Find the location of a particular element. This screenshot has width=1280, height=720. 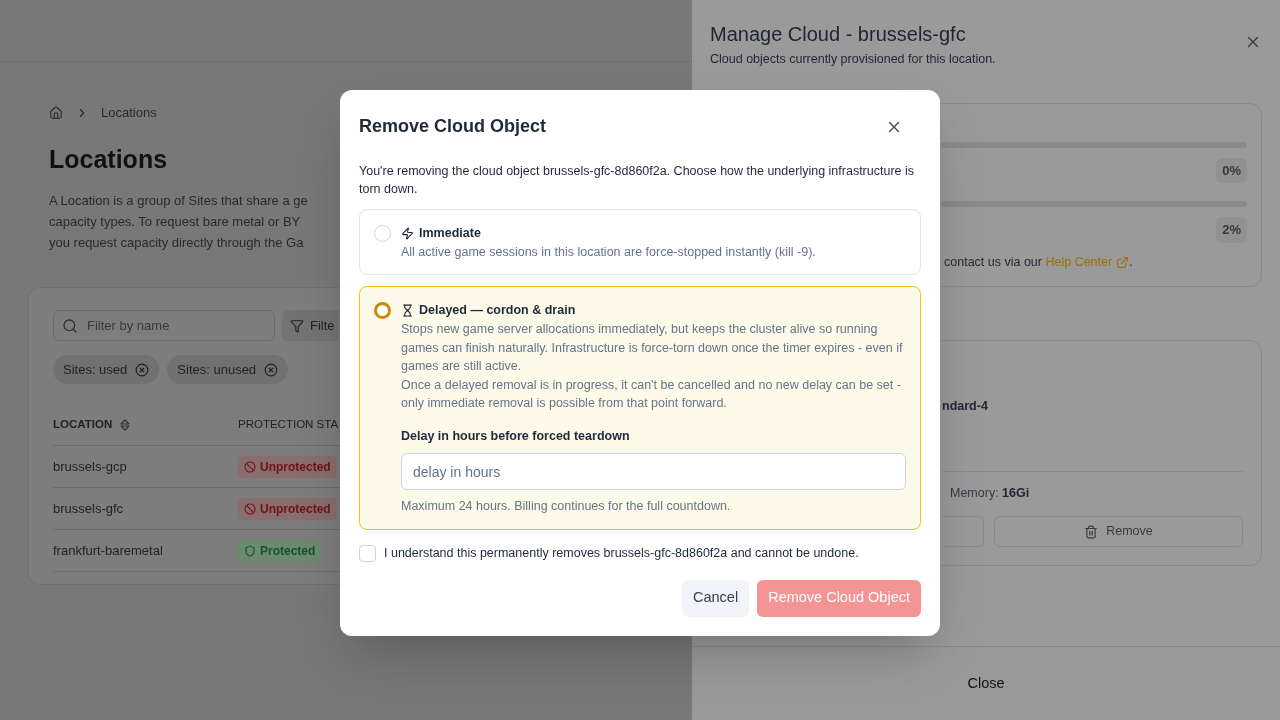

option-card is located at coordinates (640, 408).